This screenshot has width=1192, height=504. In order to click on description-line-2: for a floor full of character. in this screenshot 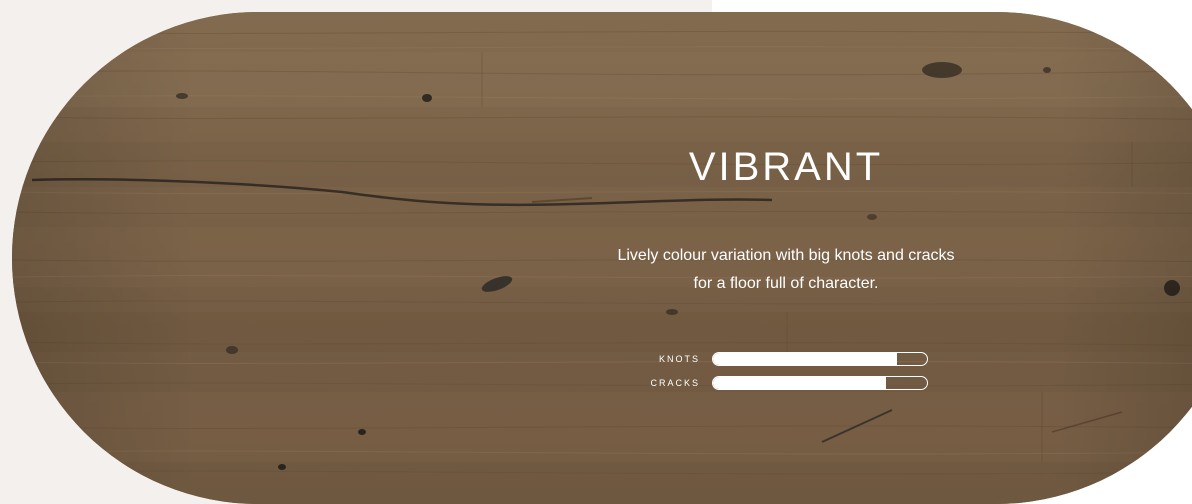, I will do `click(786, 283)`.